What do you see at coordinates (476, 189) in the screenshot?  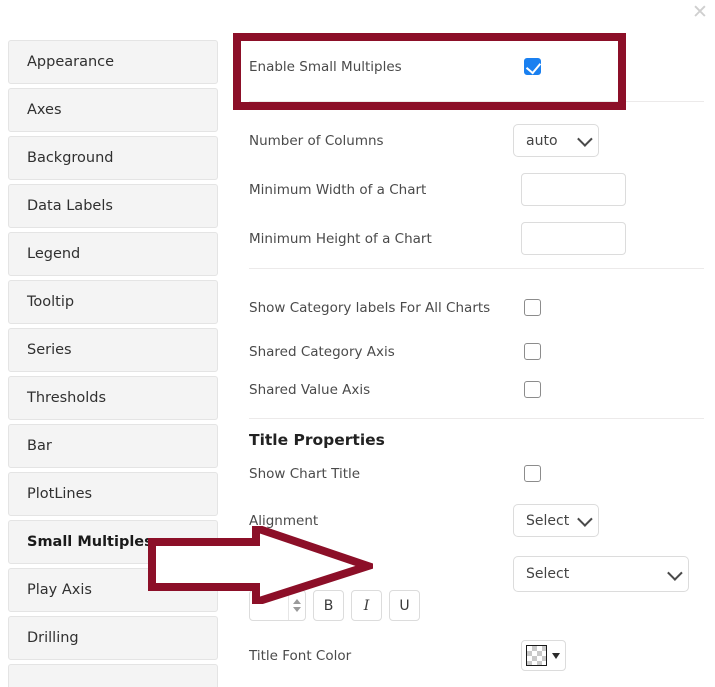 I see `minimum-width-row: Minimum Width of a Chart` at bounding box center [476, 189].